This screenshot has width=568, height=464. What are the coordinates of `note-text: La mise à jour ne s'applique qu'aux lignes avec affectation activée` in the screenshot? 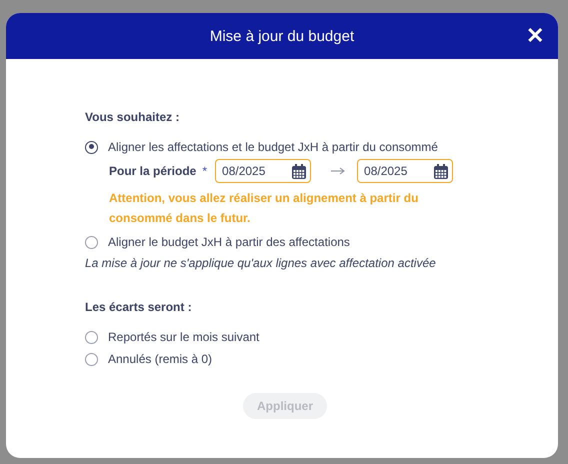 It's located at (261, 263).